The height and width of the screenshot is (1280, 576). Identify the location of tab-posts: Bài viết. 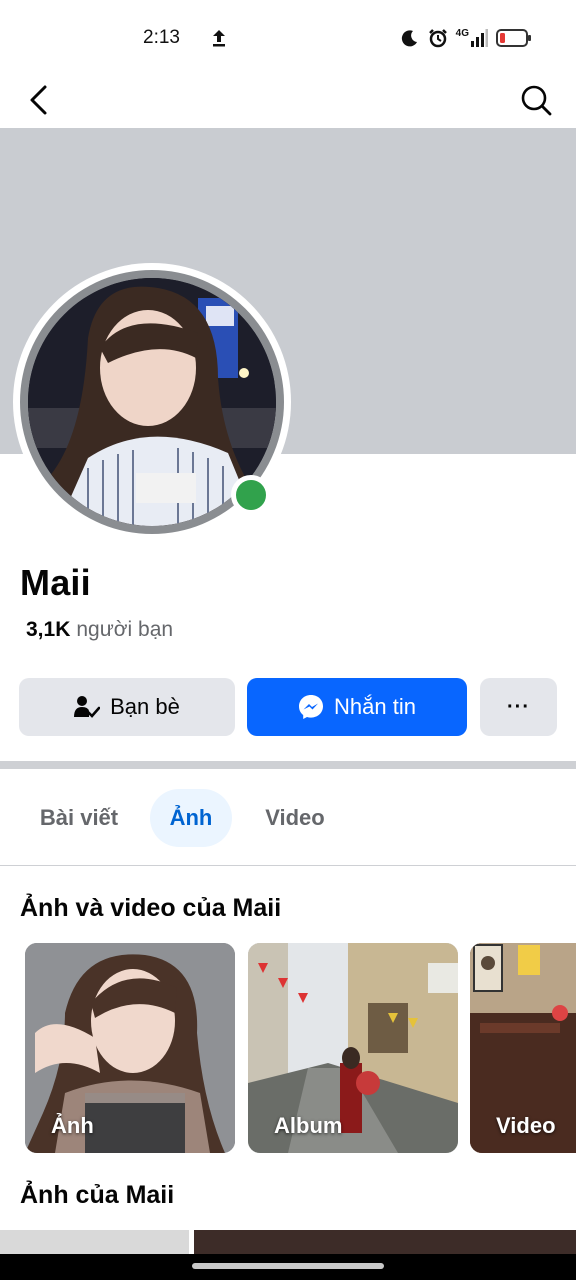
(79, 818).